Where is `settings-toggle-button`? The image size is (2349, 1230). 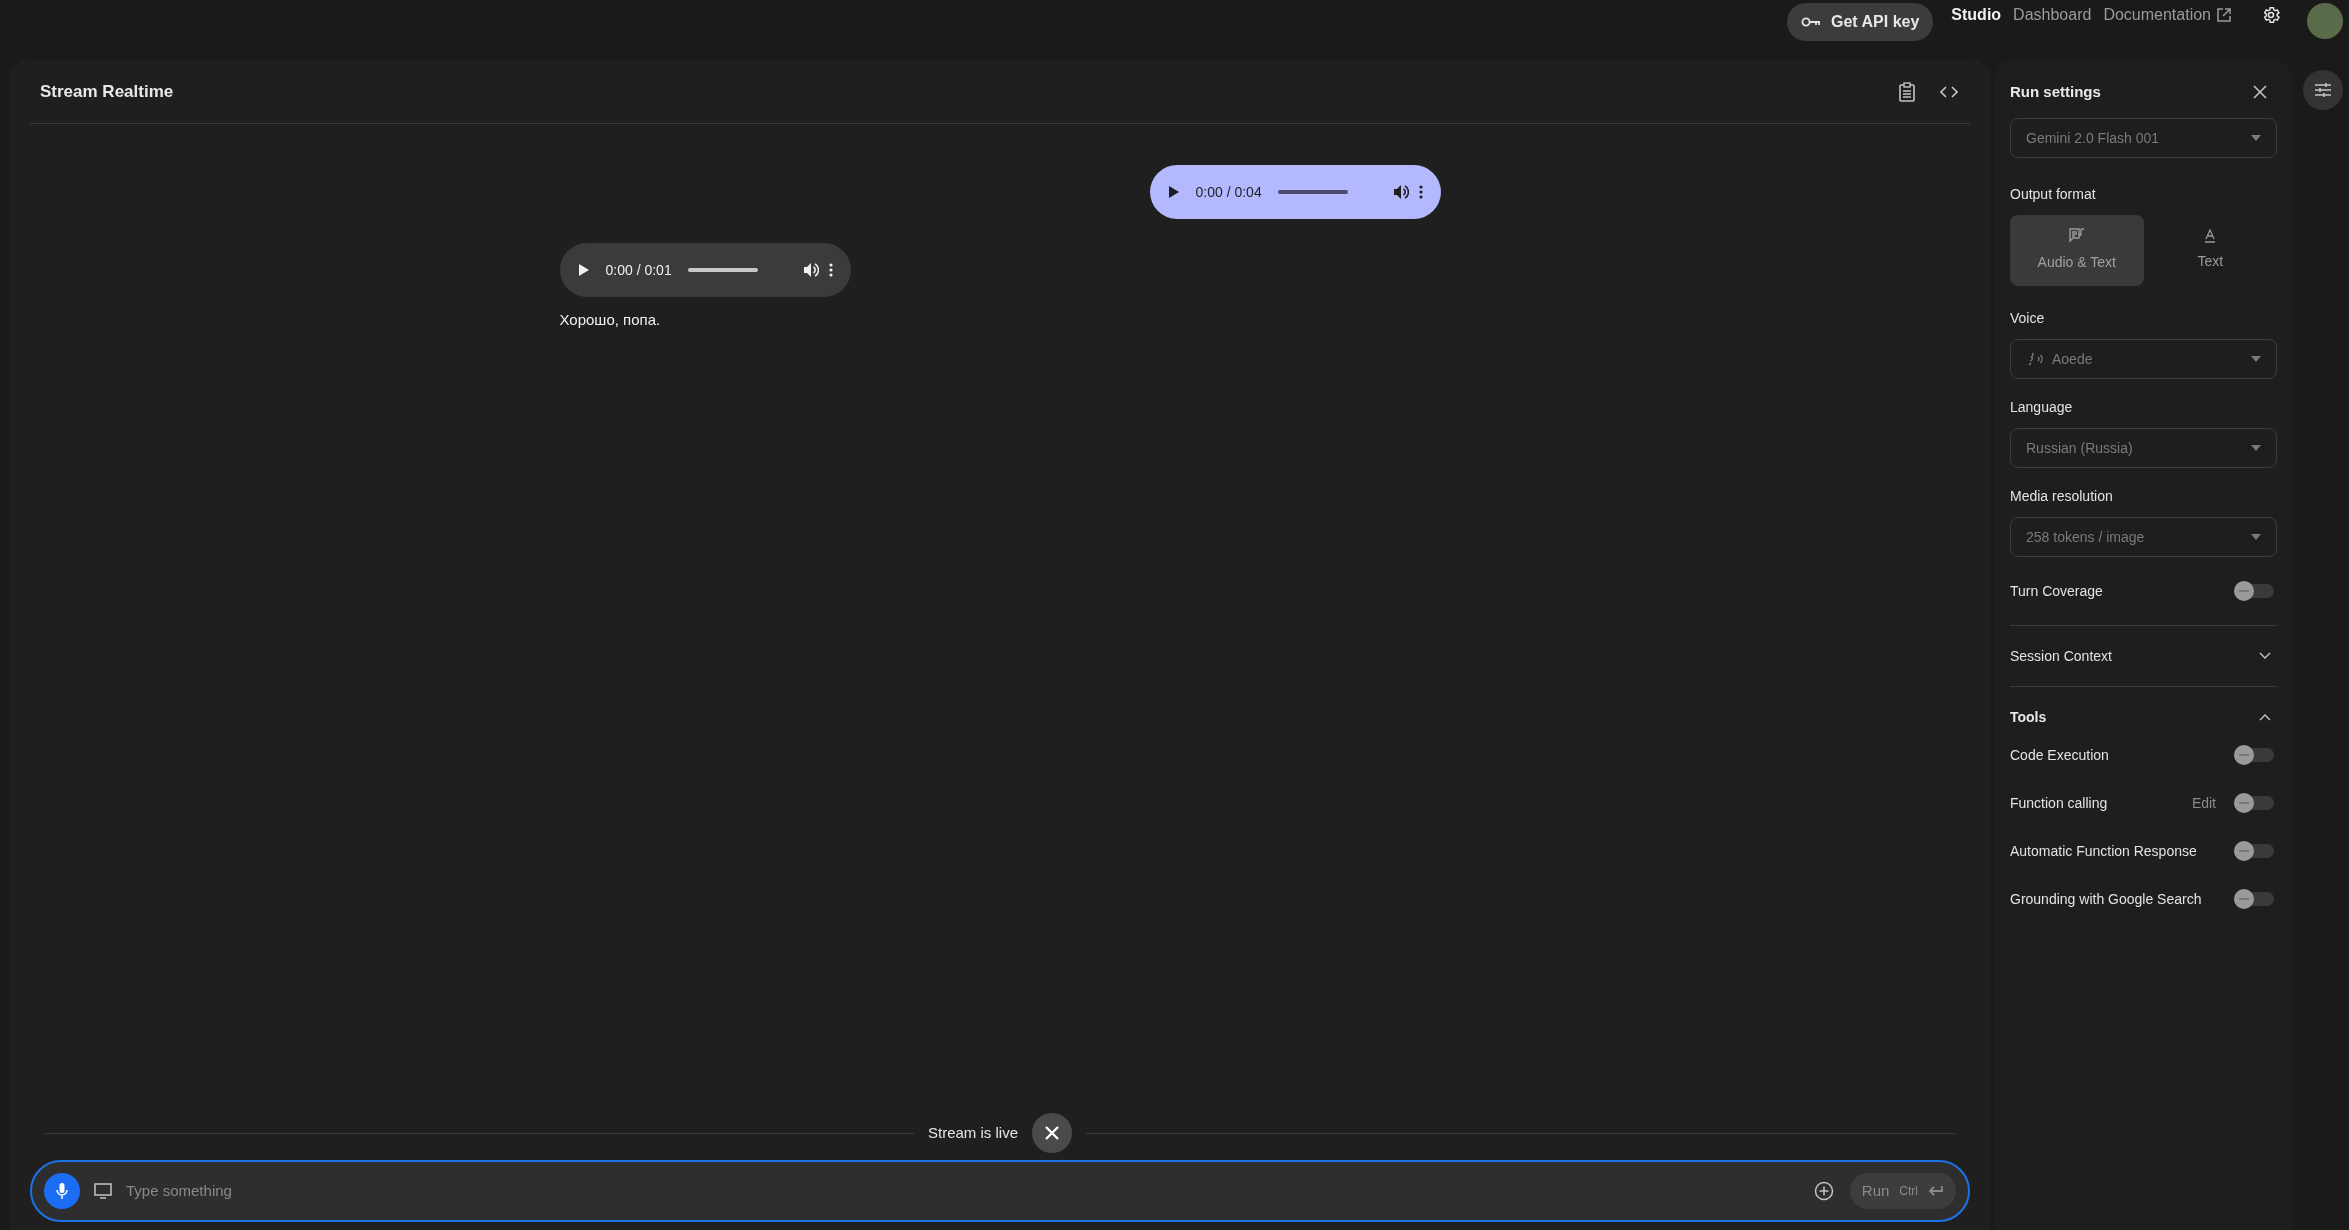 settings-toggle-button is located at coordinates (2323, 90).